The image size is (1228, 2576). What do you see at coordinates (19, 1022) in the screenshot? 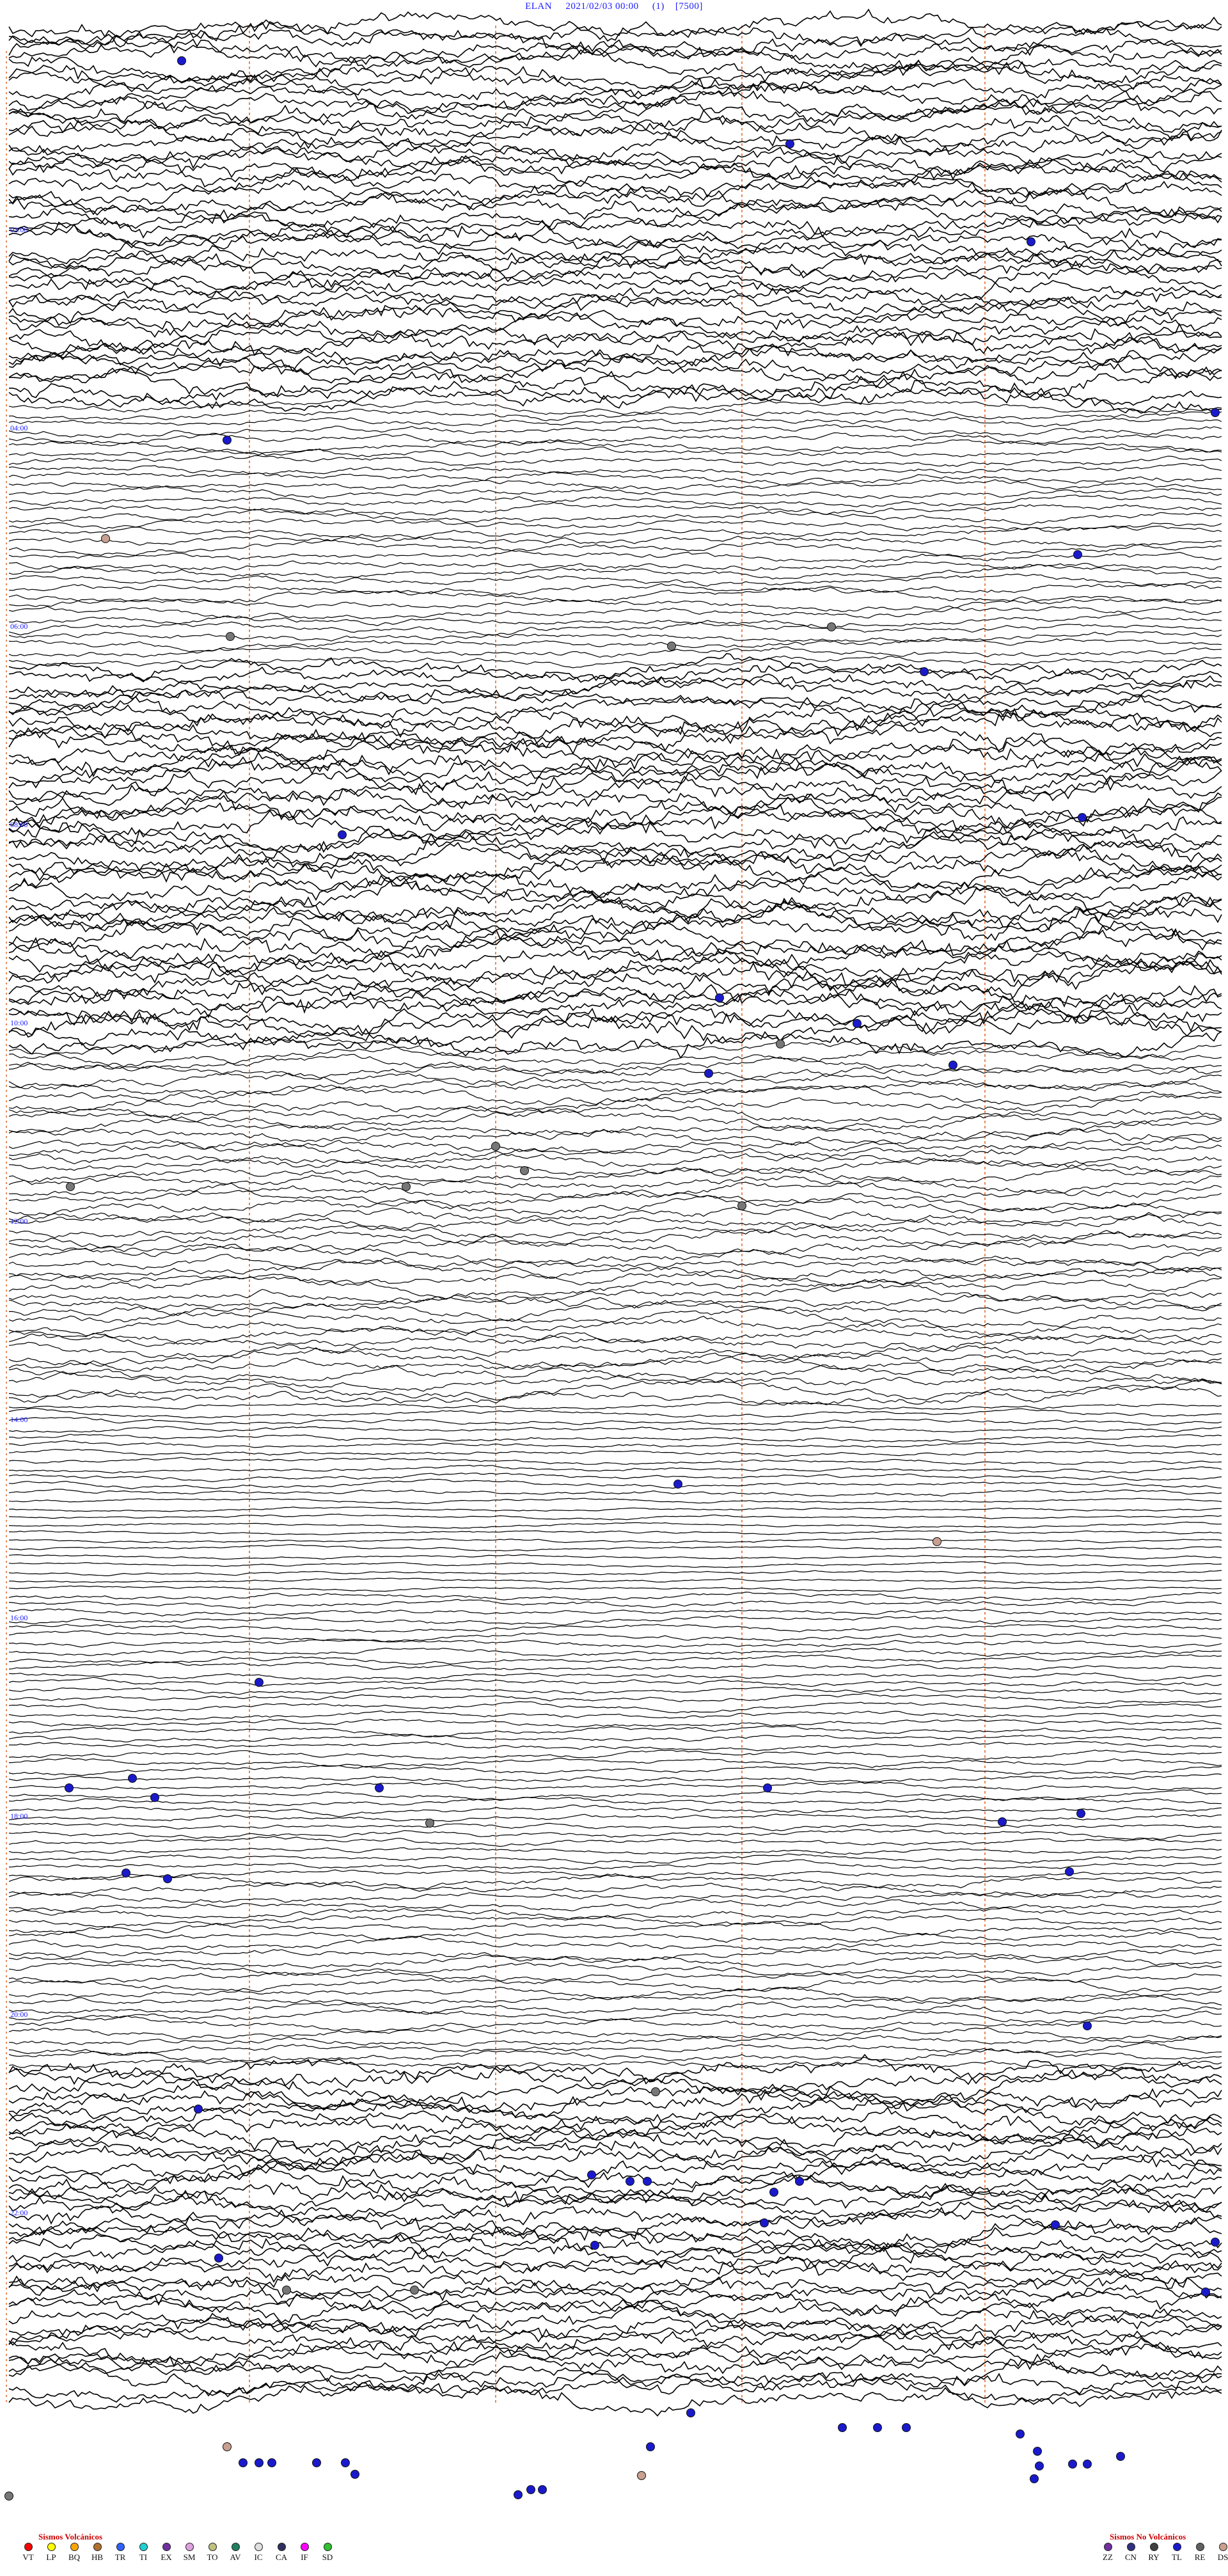
I see `time-label: 10:00` at bounding box center [19, 1022].